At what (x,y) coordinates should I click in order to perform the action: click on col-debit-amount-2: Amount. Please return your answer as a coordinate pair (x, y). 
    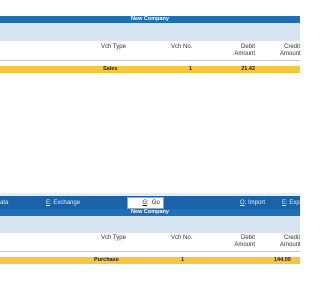
    Looking at the image, I should click on (244, 245).